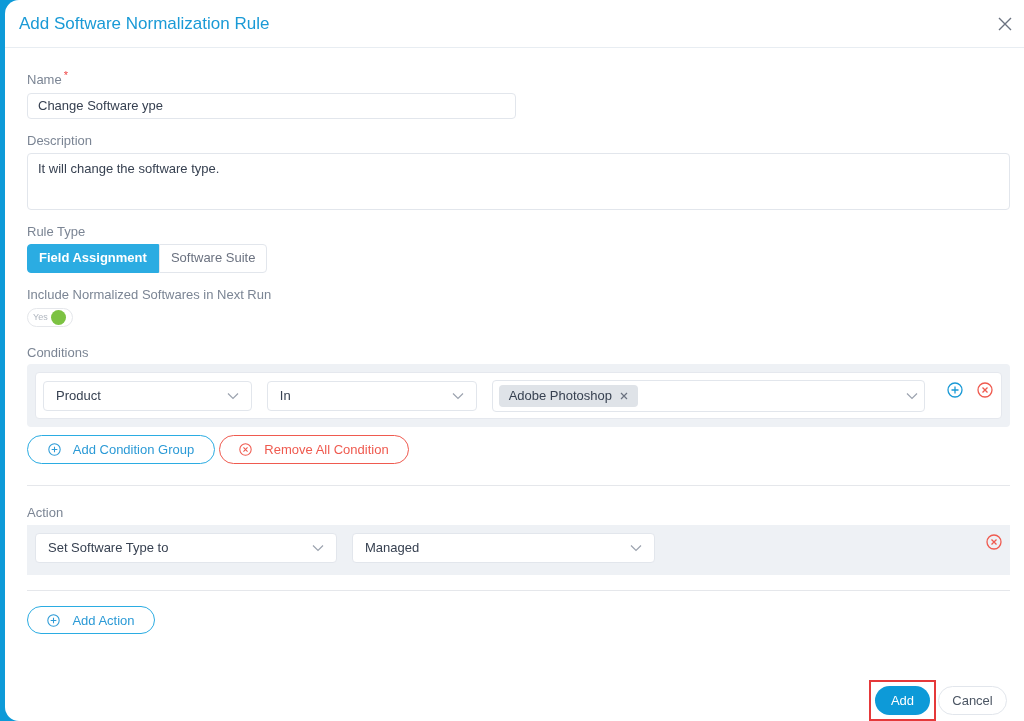 This screenshot has height=721, width=1024. What do you see at coordinates (1005, 23) in the screenshot?
I see `close-icon` at bounding box center [1005, 23].